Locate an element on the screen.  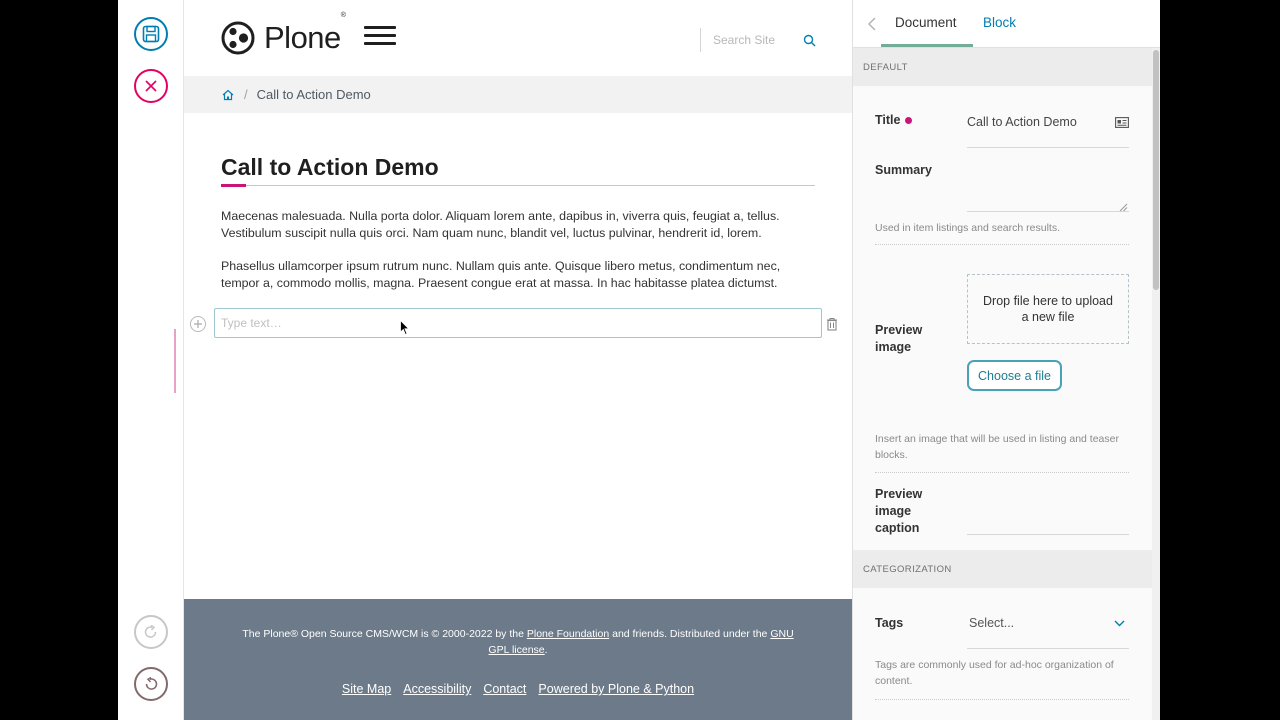
save-icon is located at coordinates (151, 34).